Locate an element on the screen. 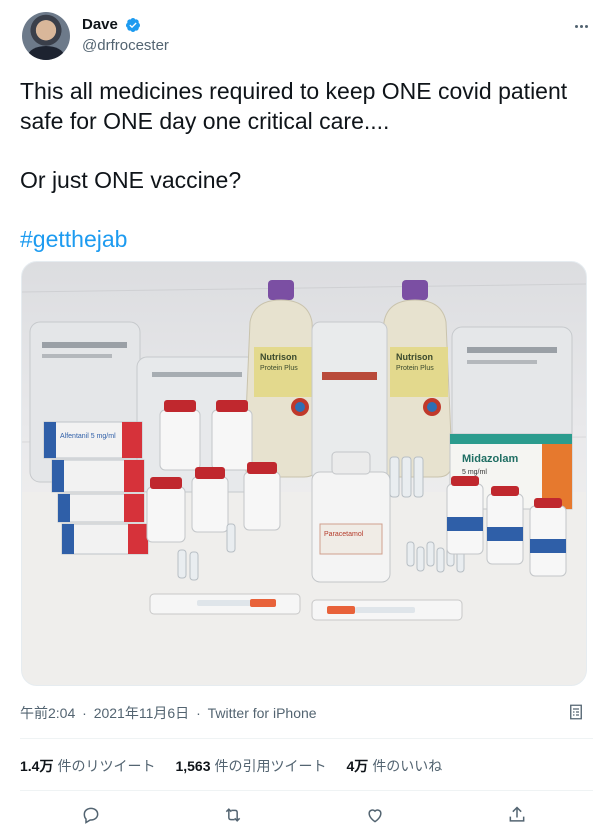 This screenshot has height=837, width=613. tweet-actions is located at coordinates (306, 815).